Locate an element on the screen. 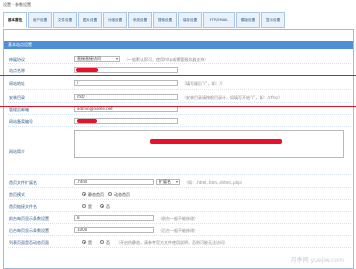 The height and width of the screenshot is (269, 356). home-static-option-static: 静态首页 is located at coordinates (96, 194).